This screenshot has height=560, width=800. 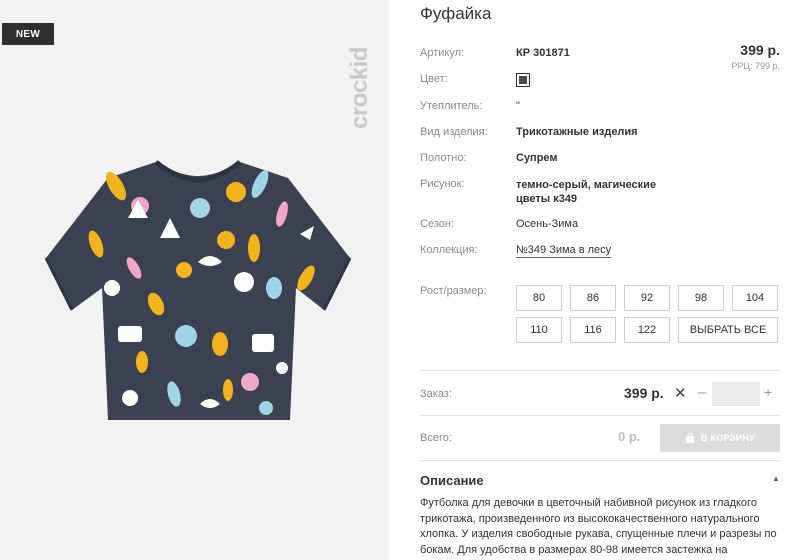 What do you see at coordinates (442, 53) in the screenshot?
I see `spec-label-article: Артикул:` at bounding box center [442, 53].